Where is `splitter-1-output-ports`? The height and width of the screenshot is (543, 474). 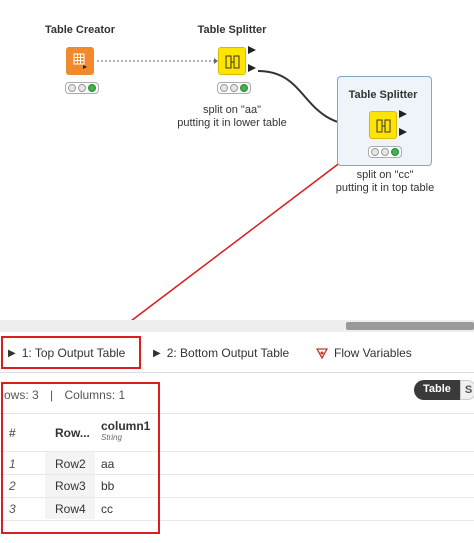
splitter-1-output-ports is located at coordinates (253, 60).